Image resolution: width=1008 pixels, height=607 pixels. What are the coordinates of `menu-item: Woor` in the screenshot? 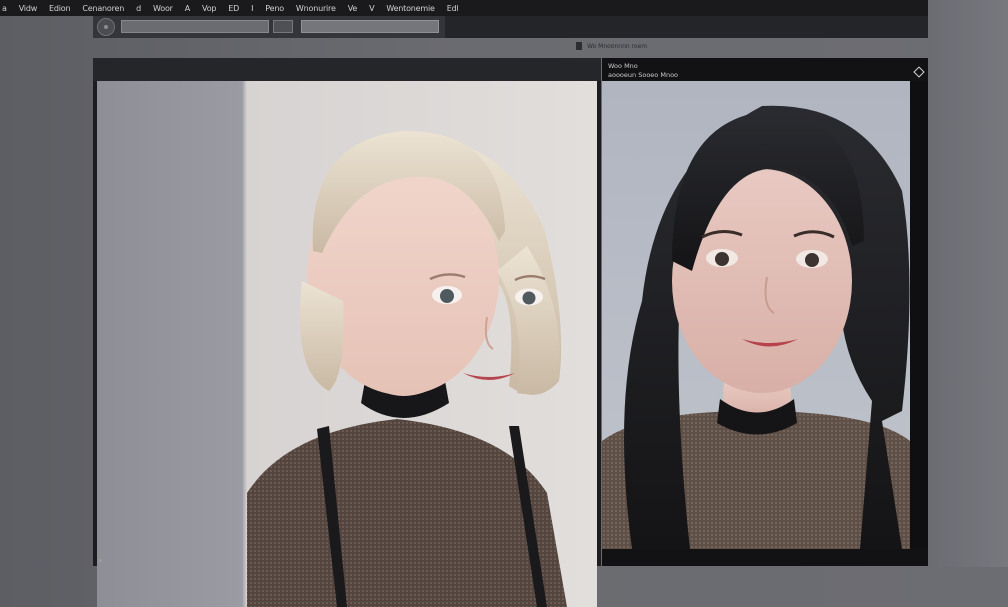 It's located at (163, 8).